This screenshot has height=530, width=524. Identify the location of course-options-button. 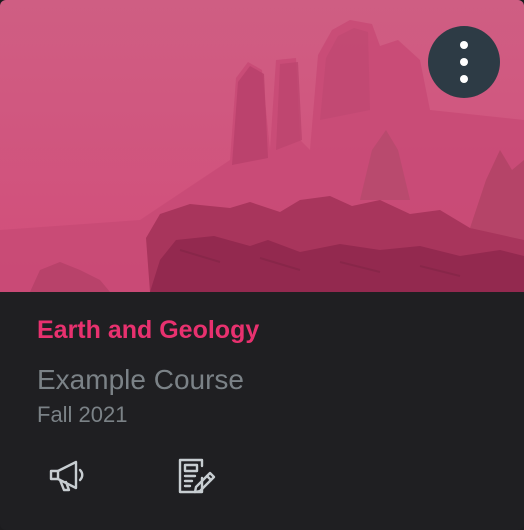
(464, 62).